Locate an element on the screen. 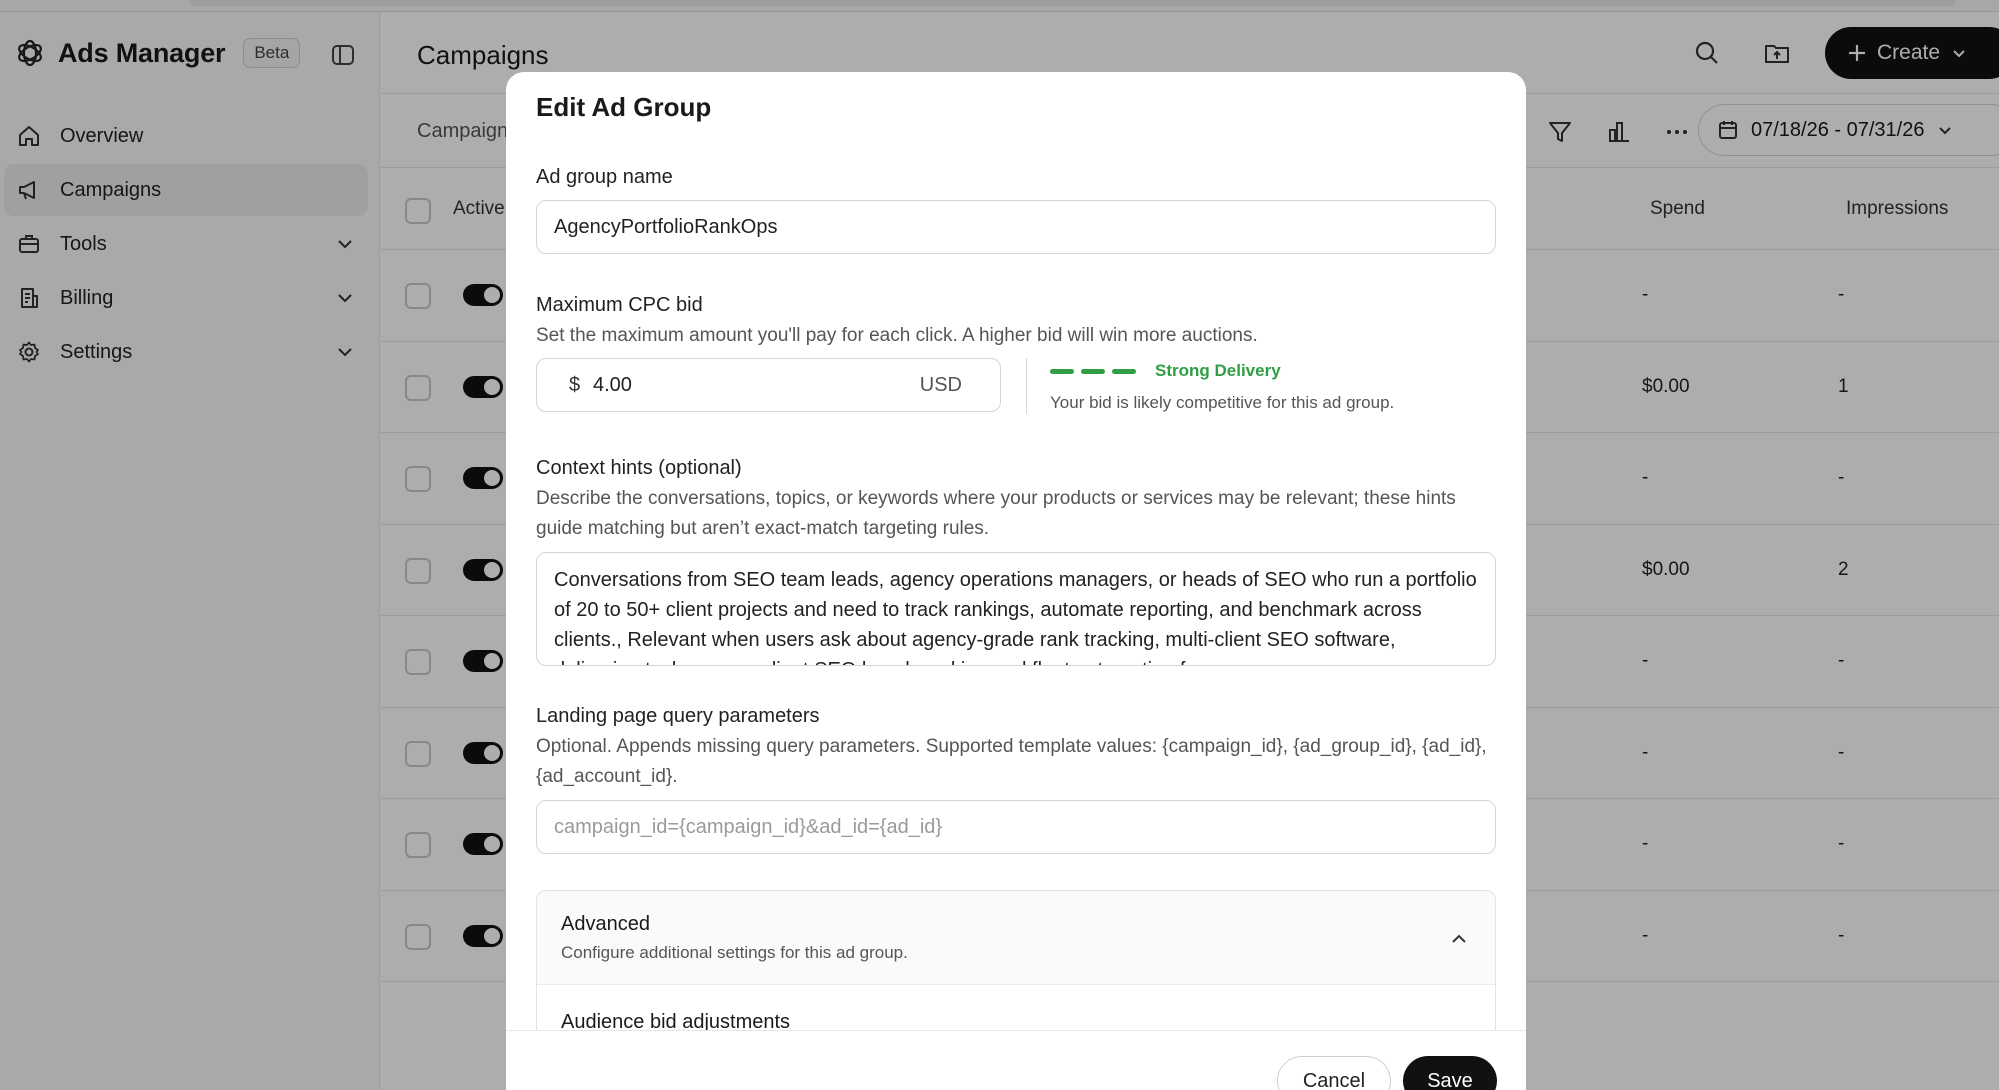  bid-unit: USD is located at coordinates (940, 385).